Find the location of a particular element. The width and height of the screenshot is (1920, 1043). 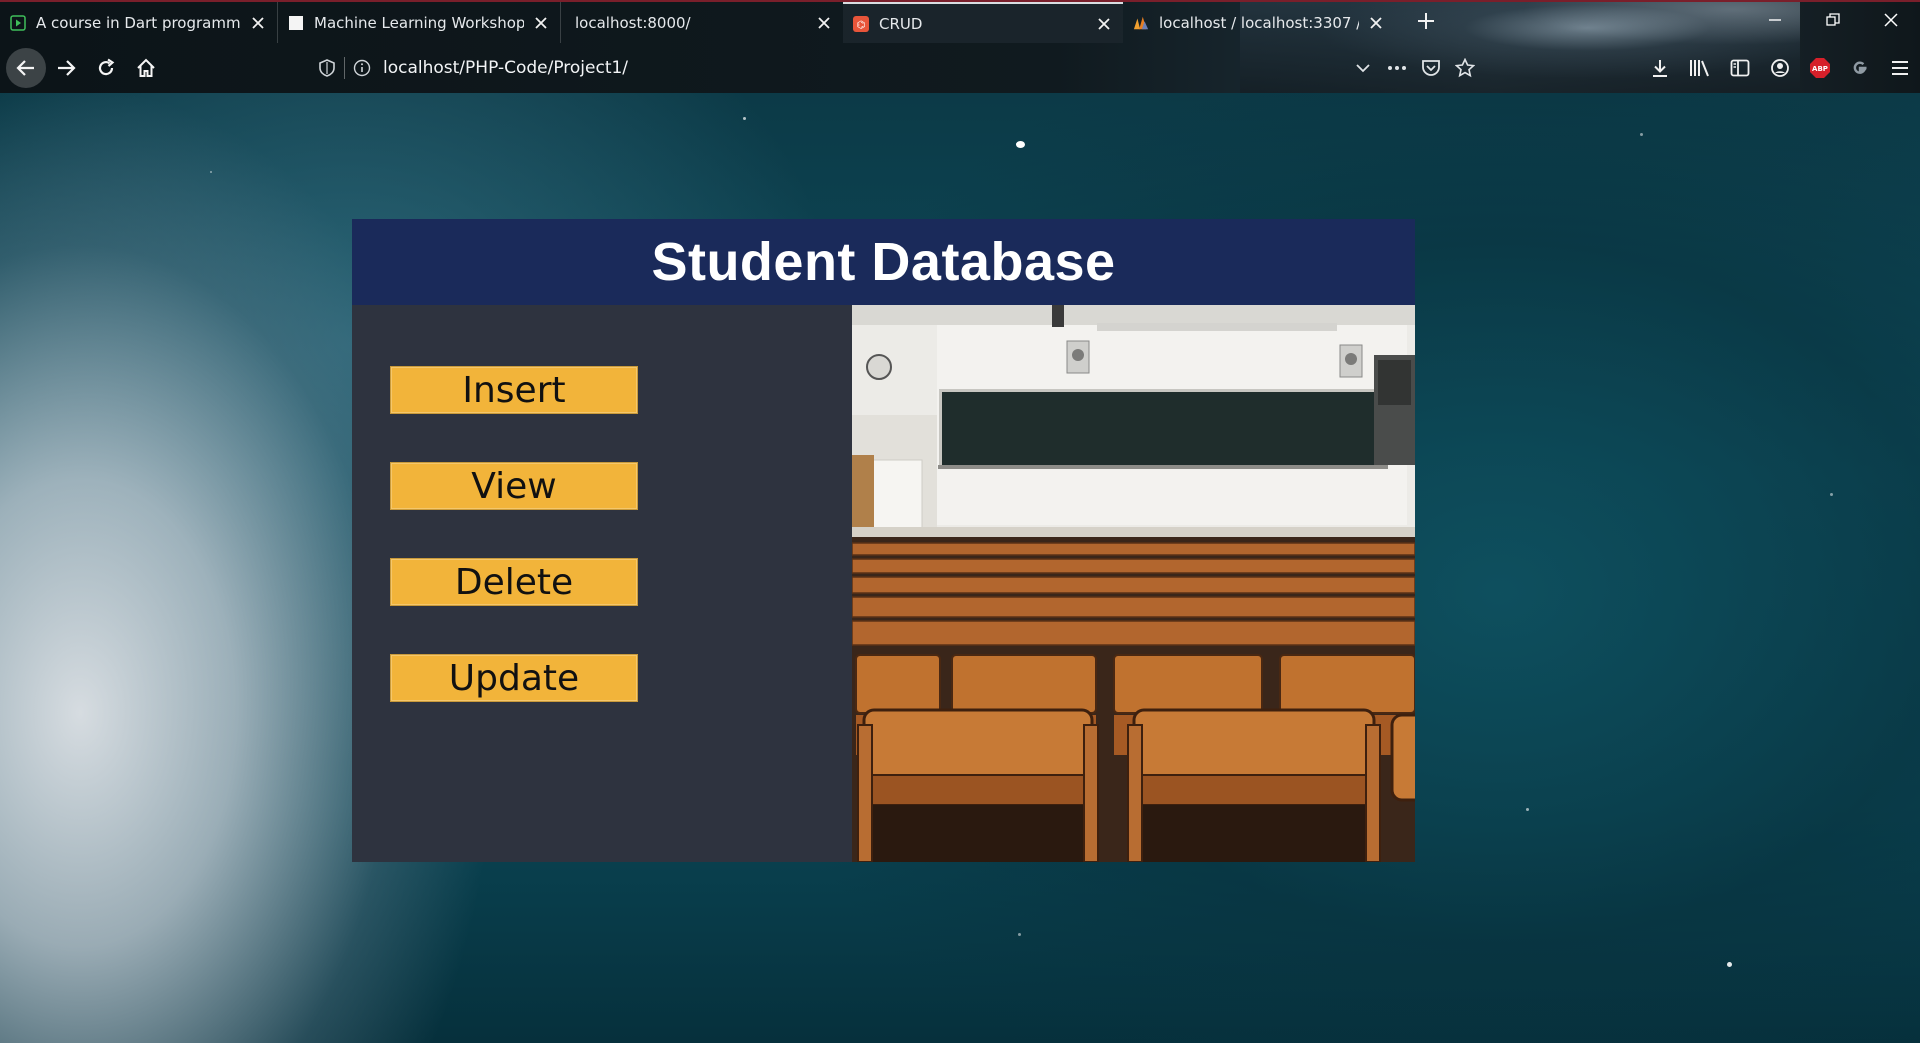

forward-button is located at coordinates (66, 68).